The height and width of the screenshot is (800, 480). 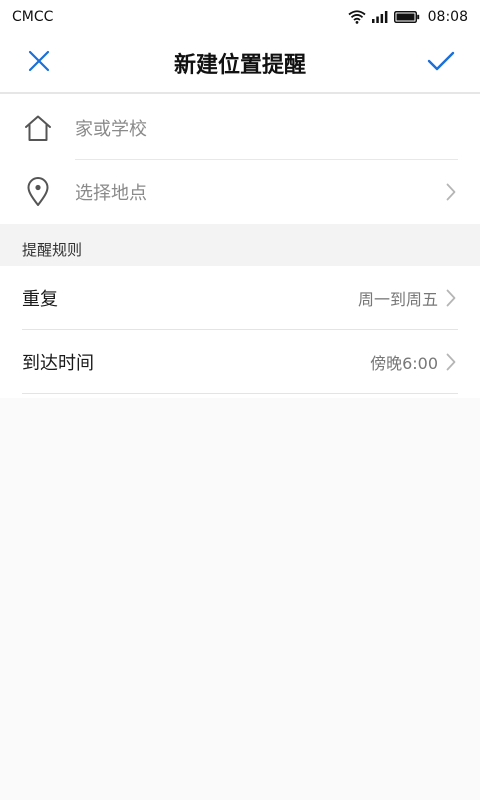 What do you see at coordinates (38, 128) in the screenshot?
I see `home-icon` at bounding box center [38, 128].